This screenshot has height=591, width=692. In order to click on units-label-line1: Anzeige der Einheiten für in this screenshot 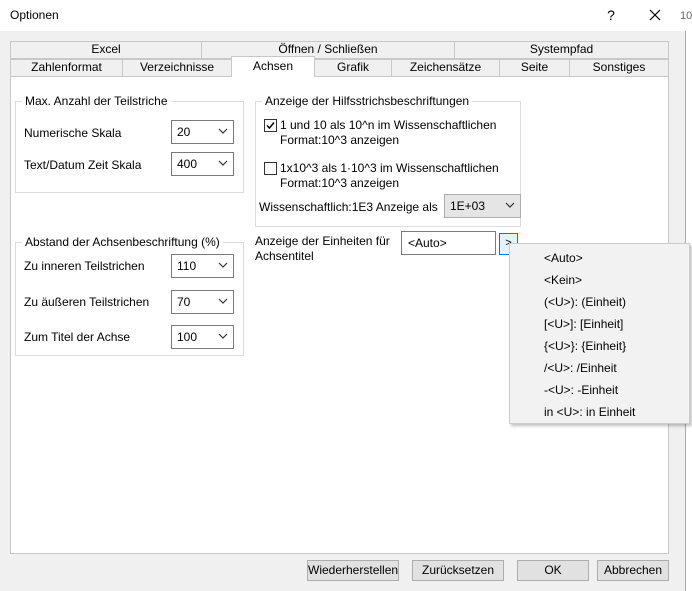, I will do `click(322, 241)`.